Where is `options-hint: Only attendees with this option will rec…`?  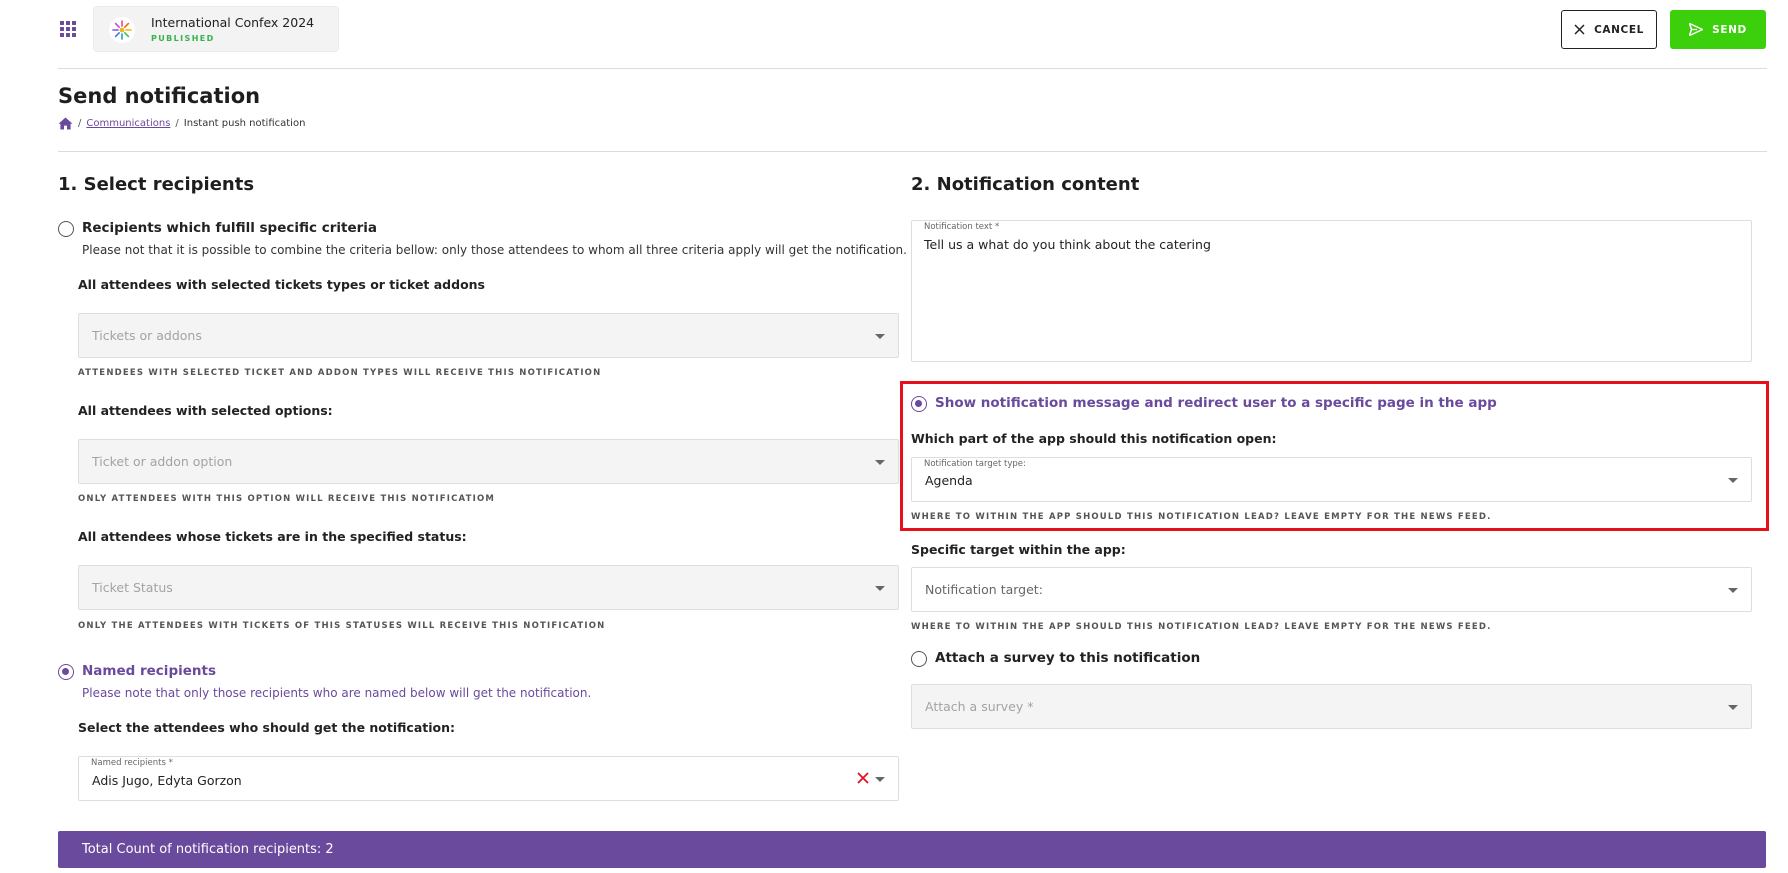
options-hint: Only attendees with this option will rec… is located at coordinates (287, 499).